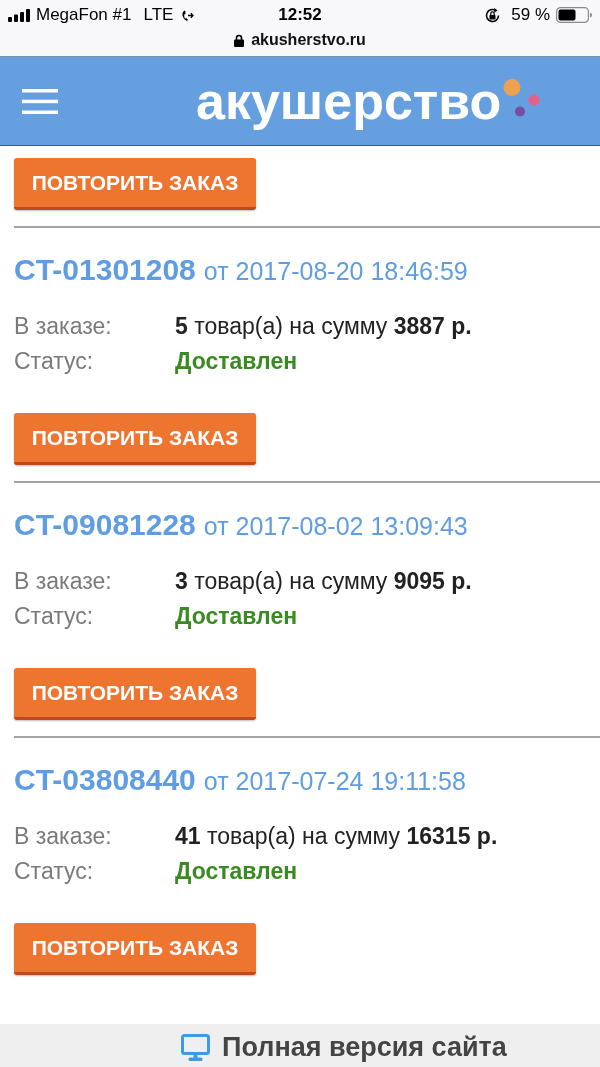 The height and width of the screenshot is (1067, 600). What do you see at coordinates (493, 15) in the screenshot?
I see `rotation-lock-icon` at bounding box center [493, 15].